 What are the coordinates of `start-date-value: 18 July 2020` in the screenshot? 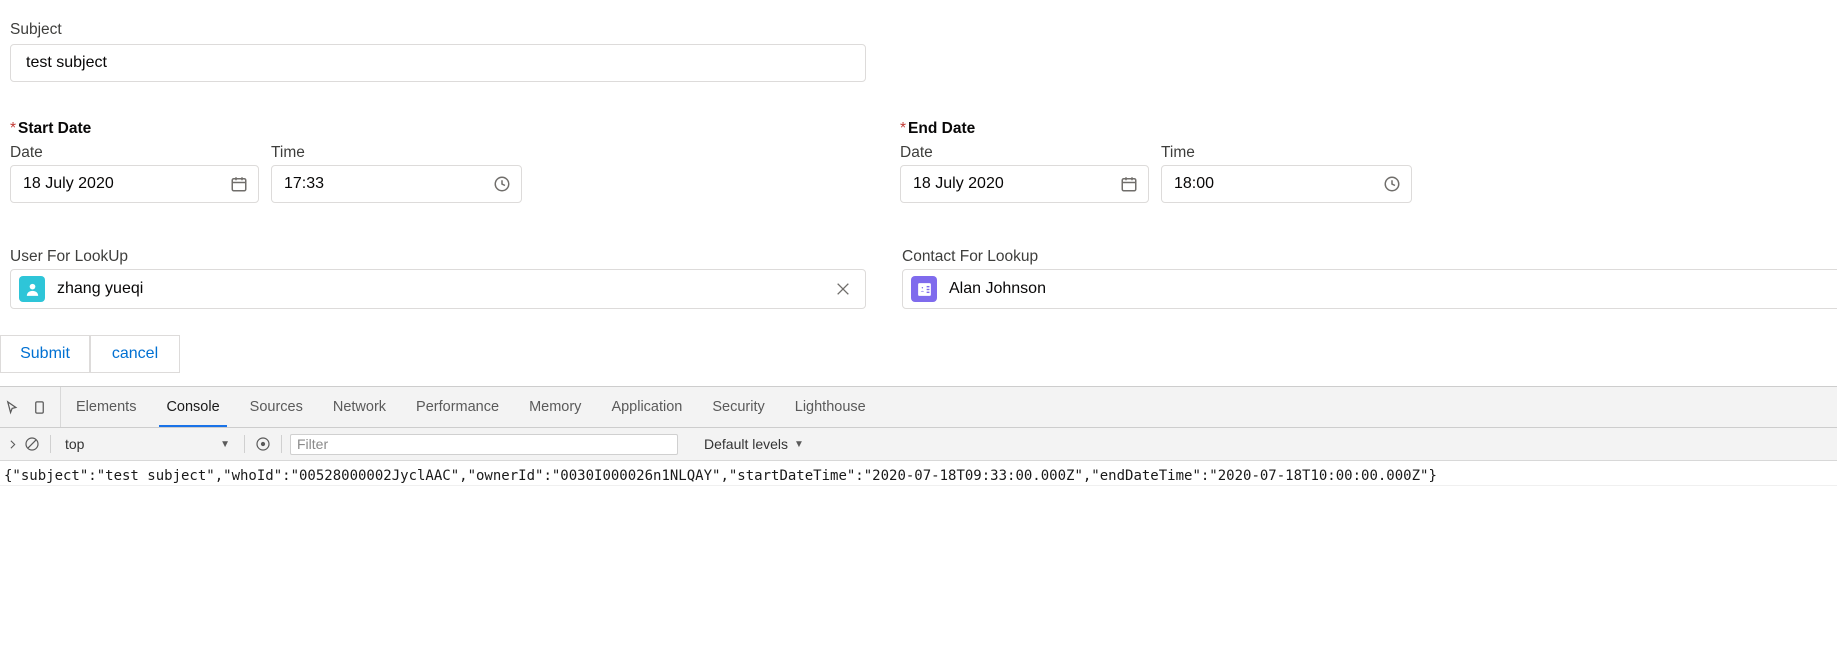 It's located at (68, 183).